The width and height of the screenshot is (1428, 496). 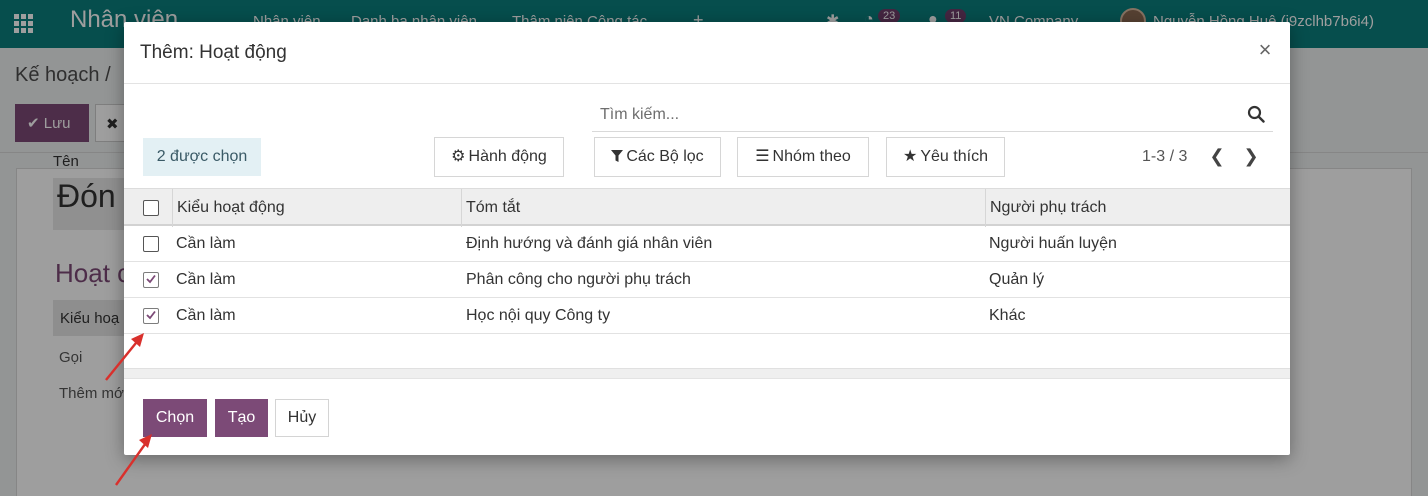 I want to click on row-assignee: Quản lý, so click(x=1017, y=279).